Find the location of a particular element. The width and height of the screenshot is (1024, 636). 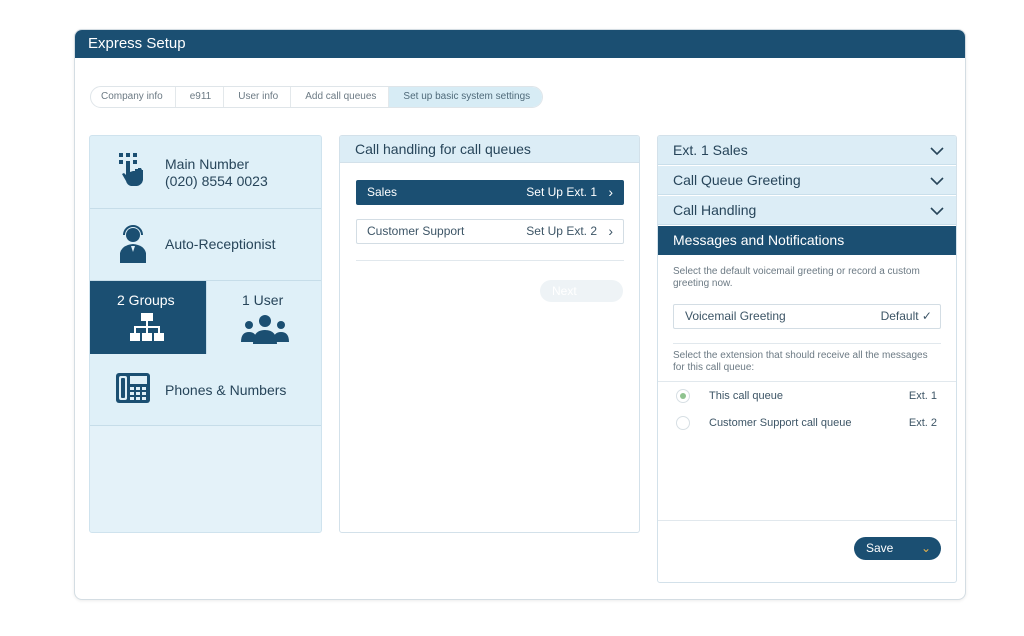

queue-name: Sales is located at coordinates (382, 192).